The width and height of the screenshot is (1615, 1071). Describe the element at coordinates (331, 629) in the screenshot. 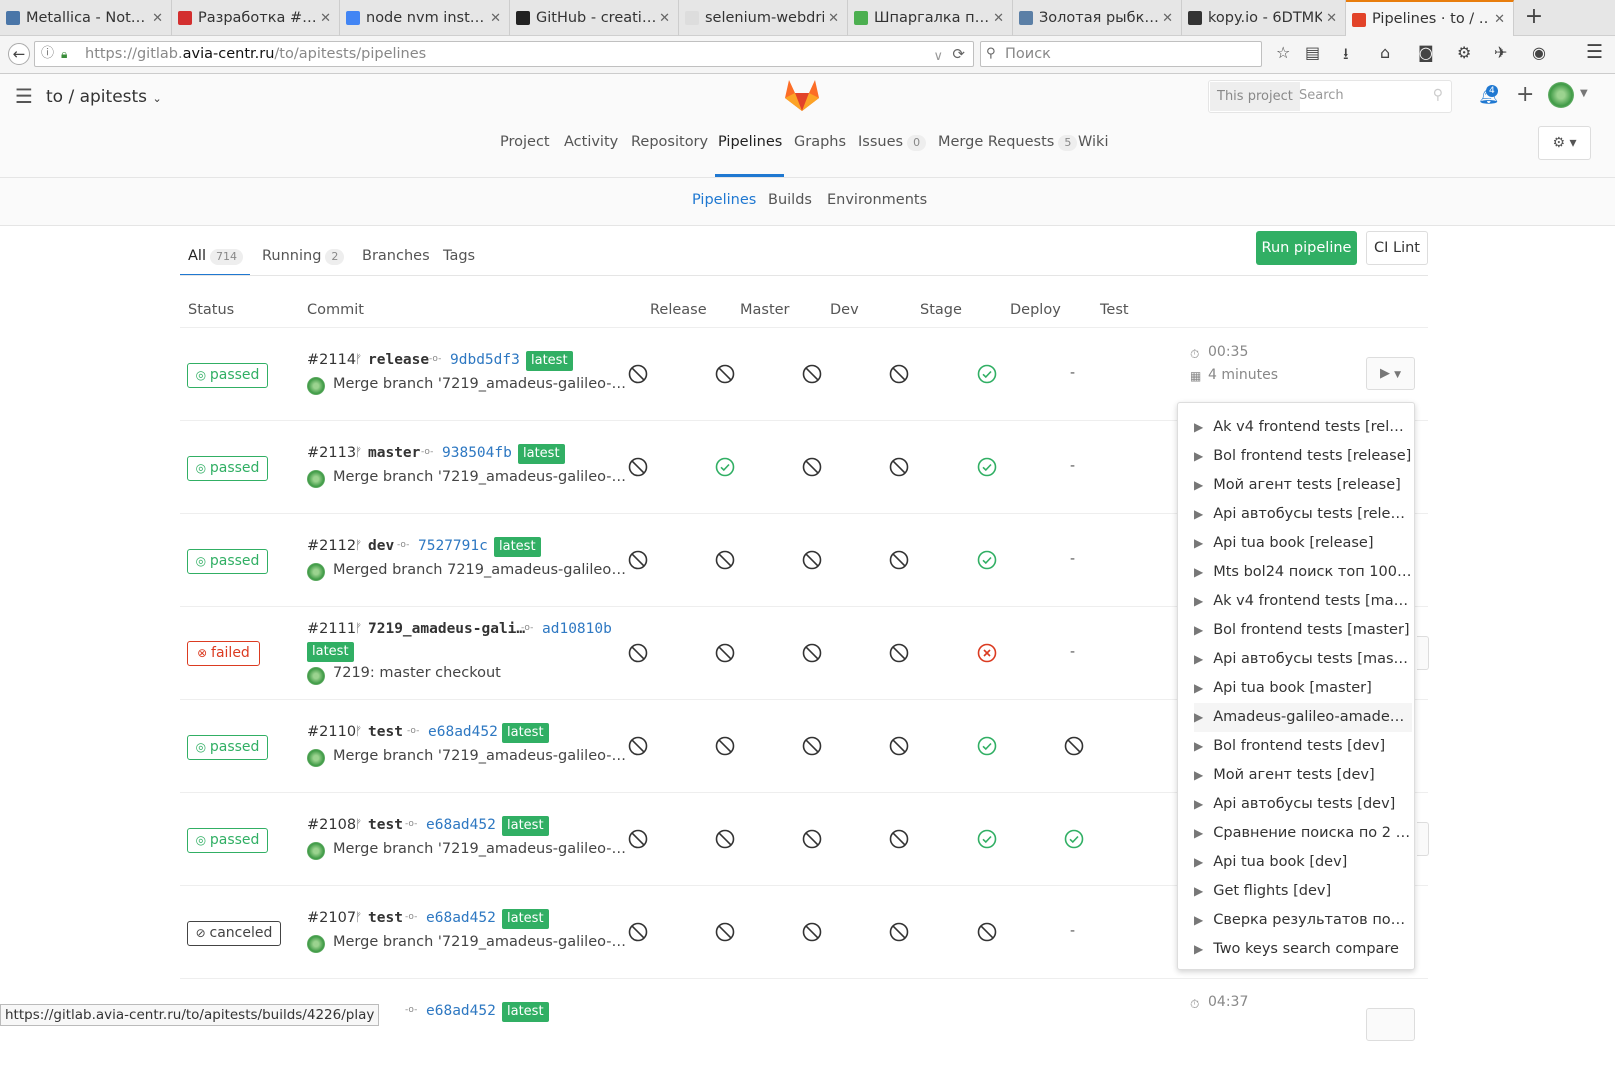

I see `pipeline-id: #2111` at that location.